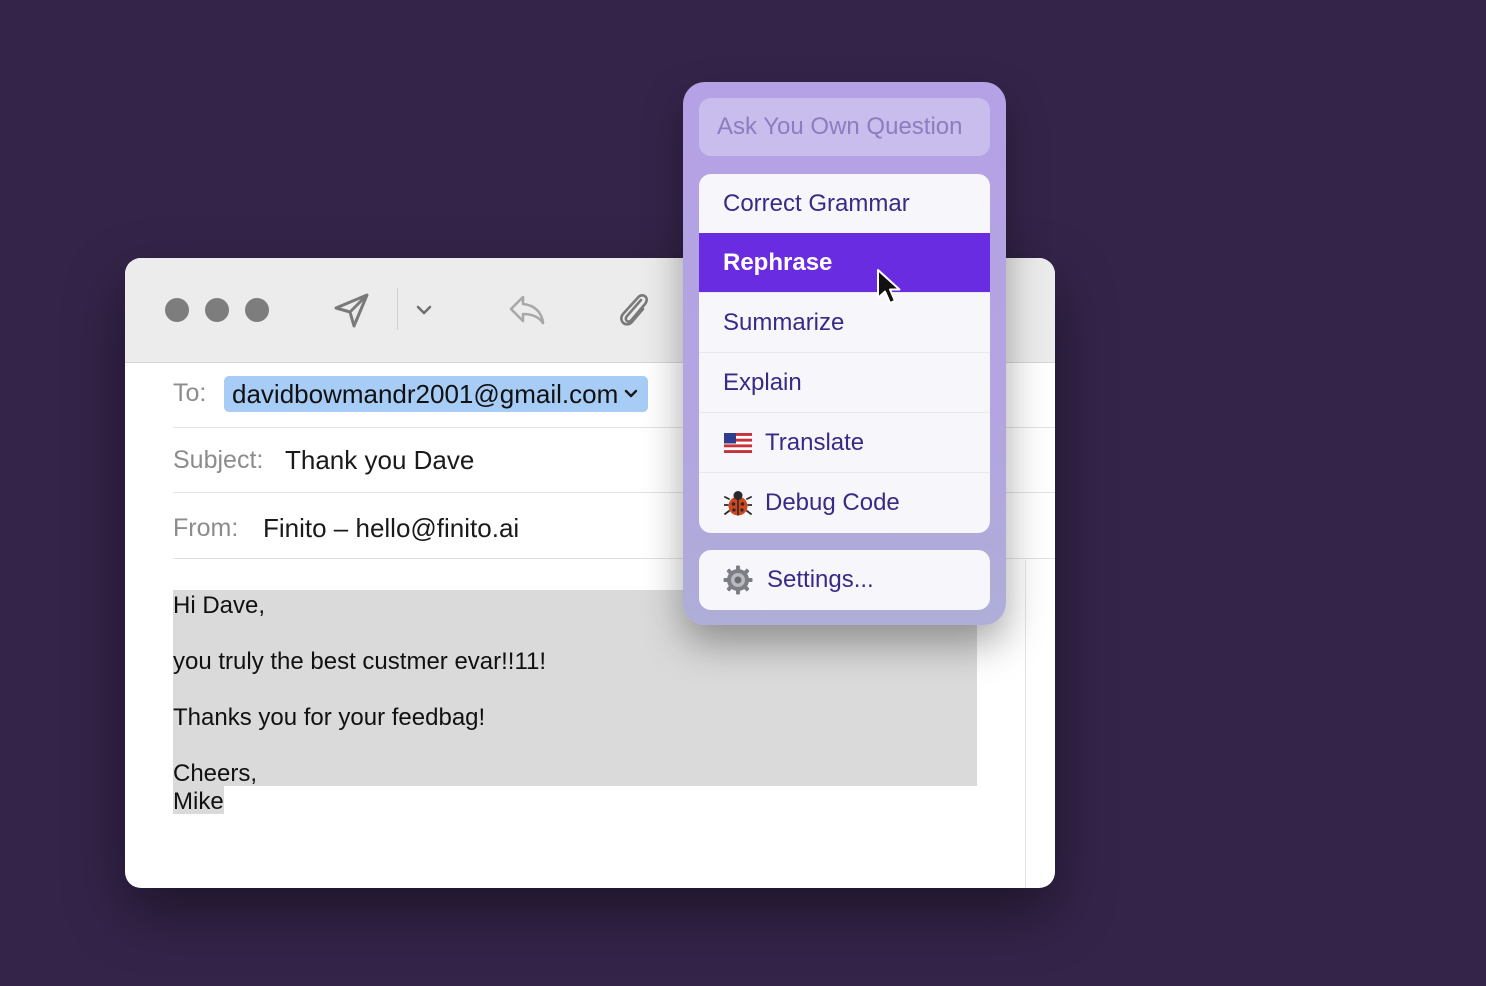 Image resolution: width=1486 pixels, height=986 pixels. Describe the element at coordinates (738, 443) in the screenshot. I see `us-flag-icon` at that location.